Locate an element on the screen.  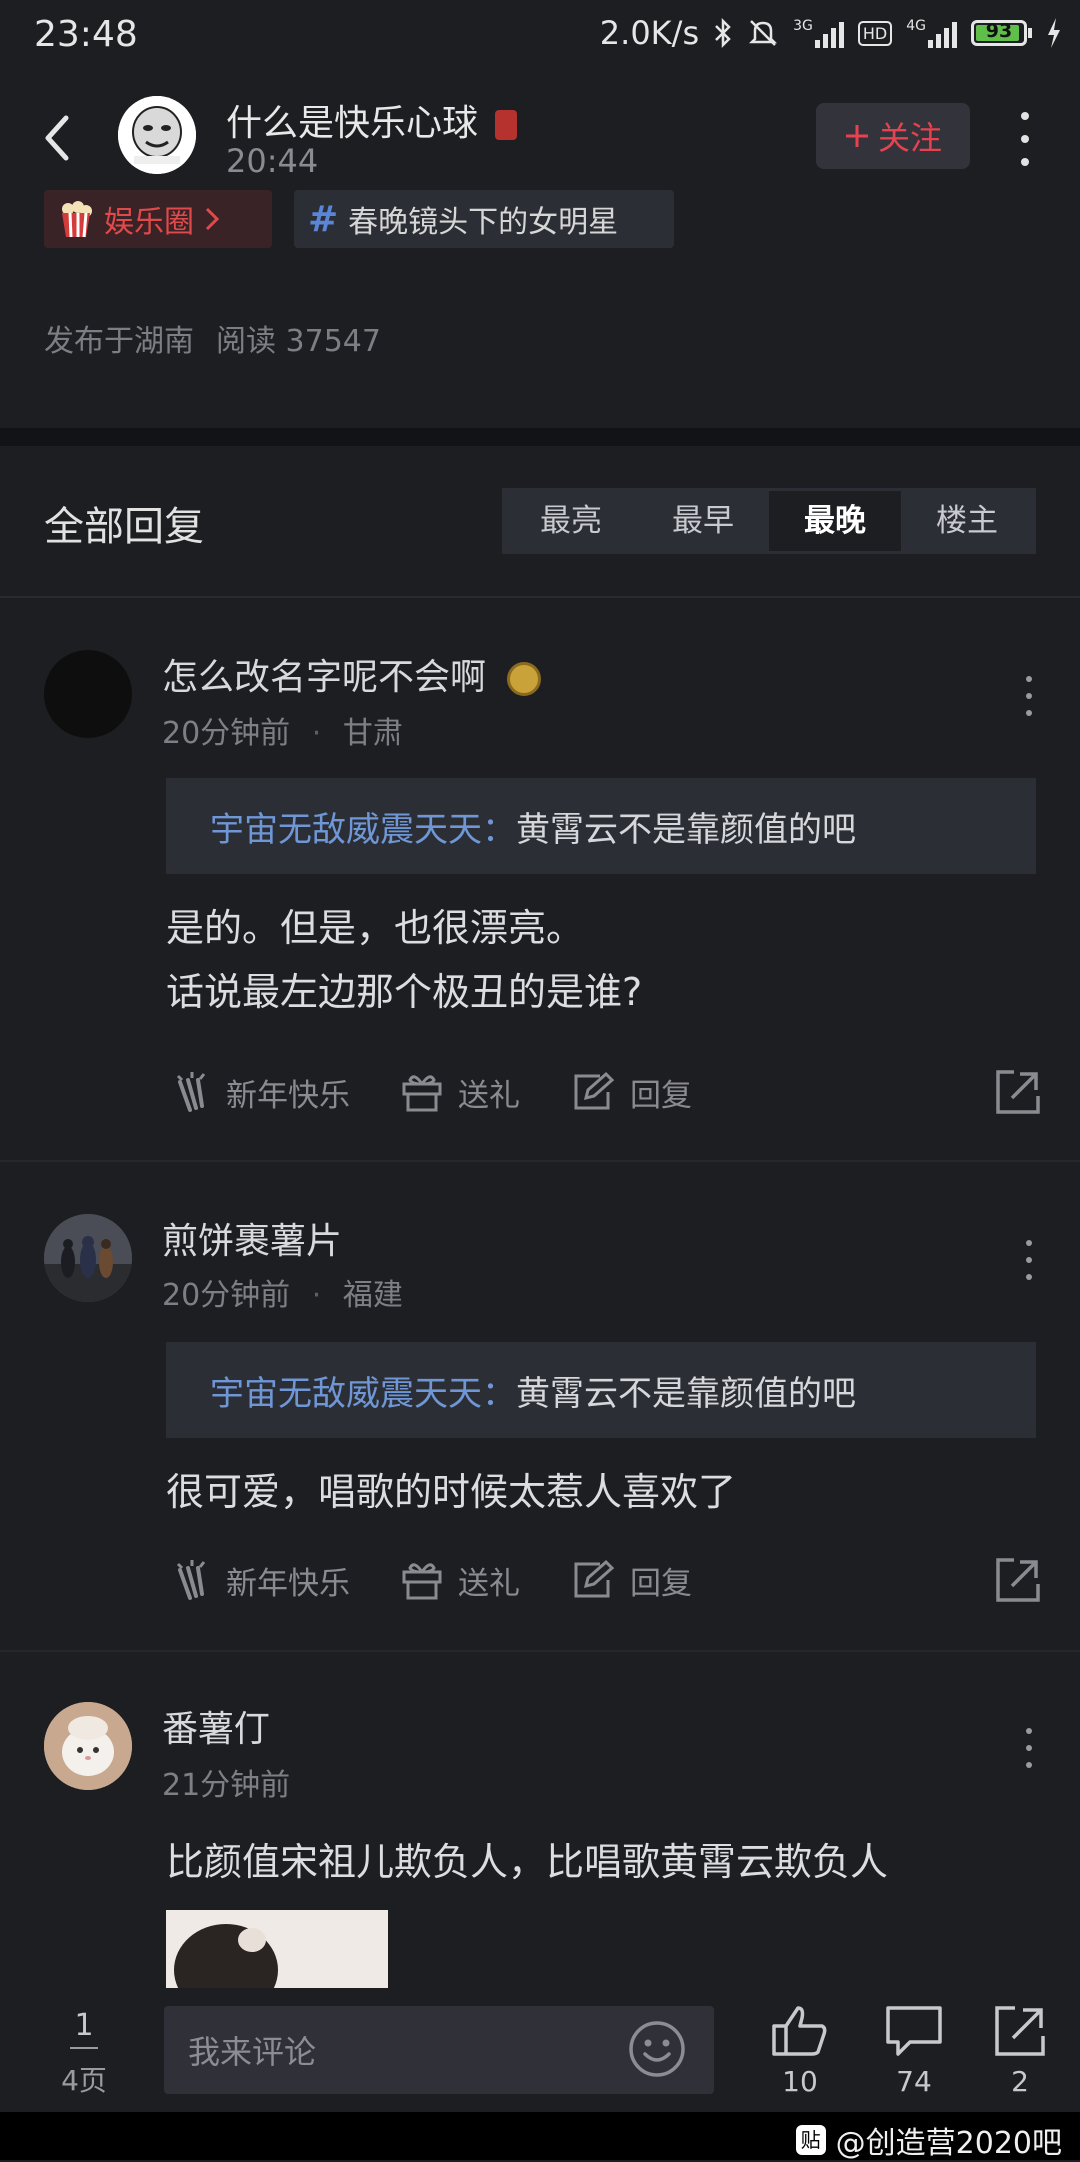
comment-time: 21分钟前 is located at coordinates (226, 1785).